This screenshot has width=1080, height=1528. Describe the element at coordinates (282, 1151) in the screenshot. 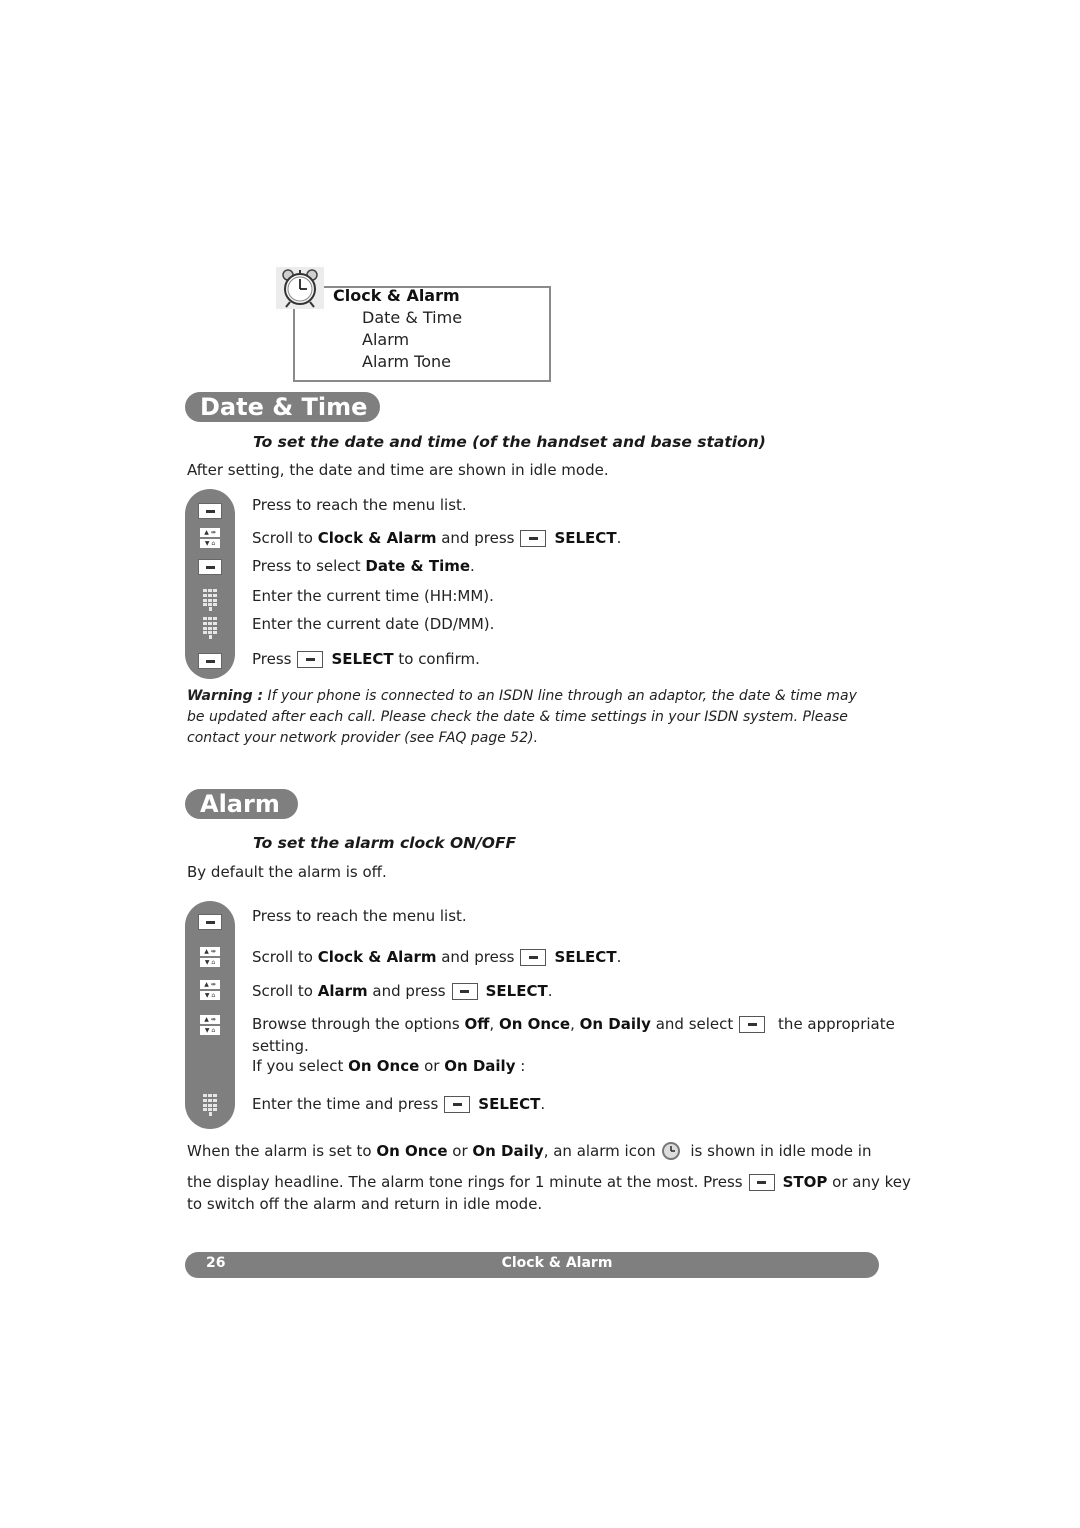

I see `note-text: When the alarm is set to` at that location.